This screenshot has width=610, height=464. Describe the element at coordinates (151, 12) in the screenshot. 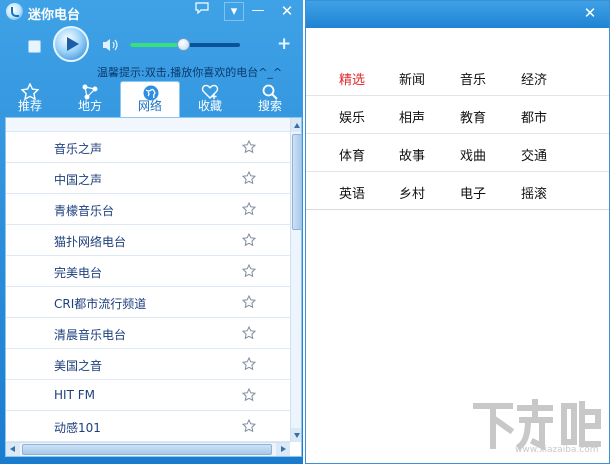

I see `title-bar: 迷你电台 ▾ — ✕` at that location.